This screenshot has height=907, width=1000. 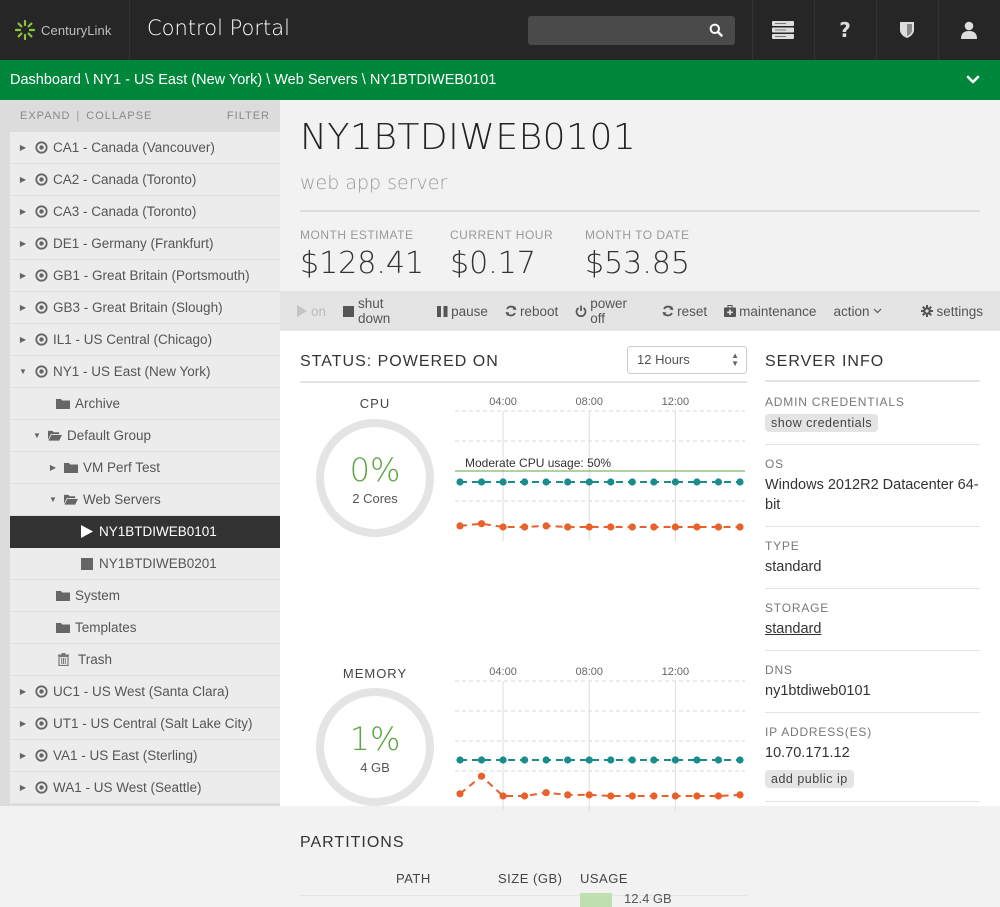 What do you see at coordinates (822, 423) in the screenshot?
I see `show-credentials-button: show credentials` at bounding box center [822, 423].